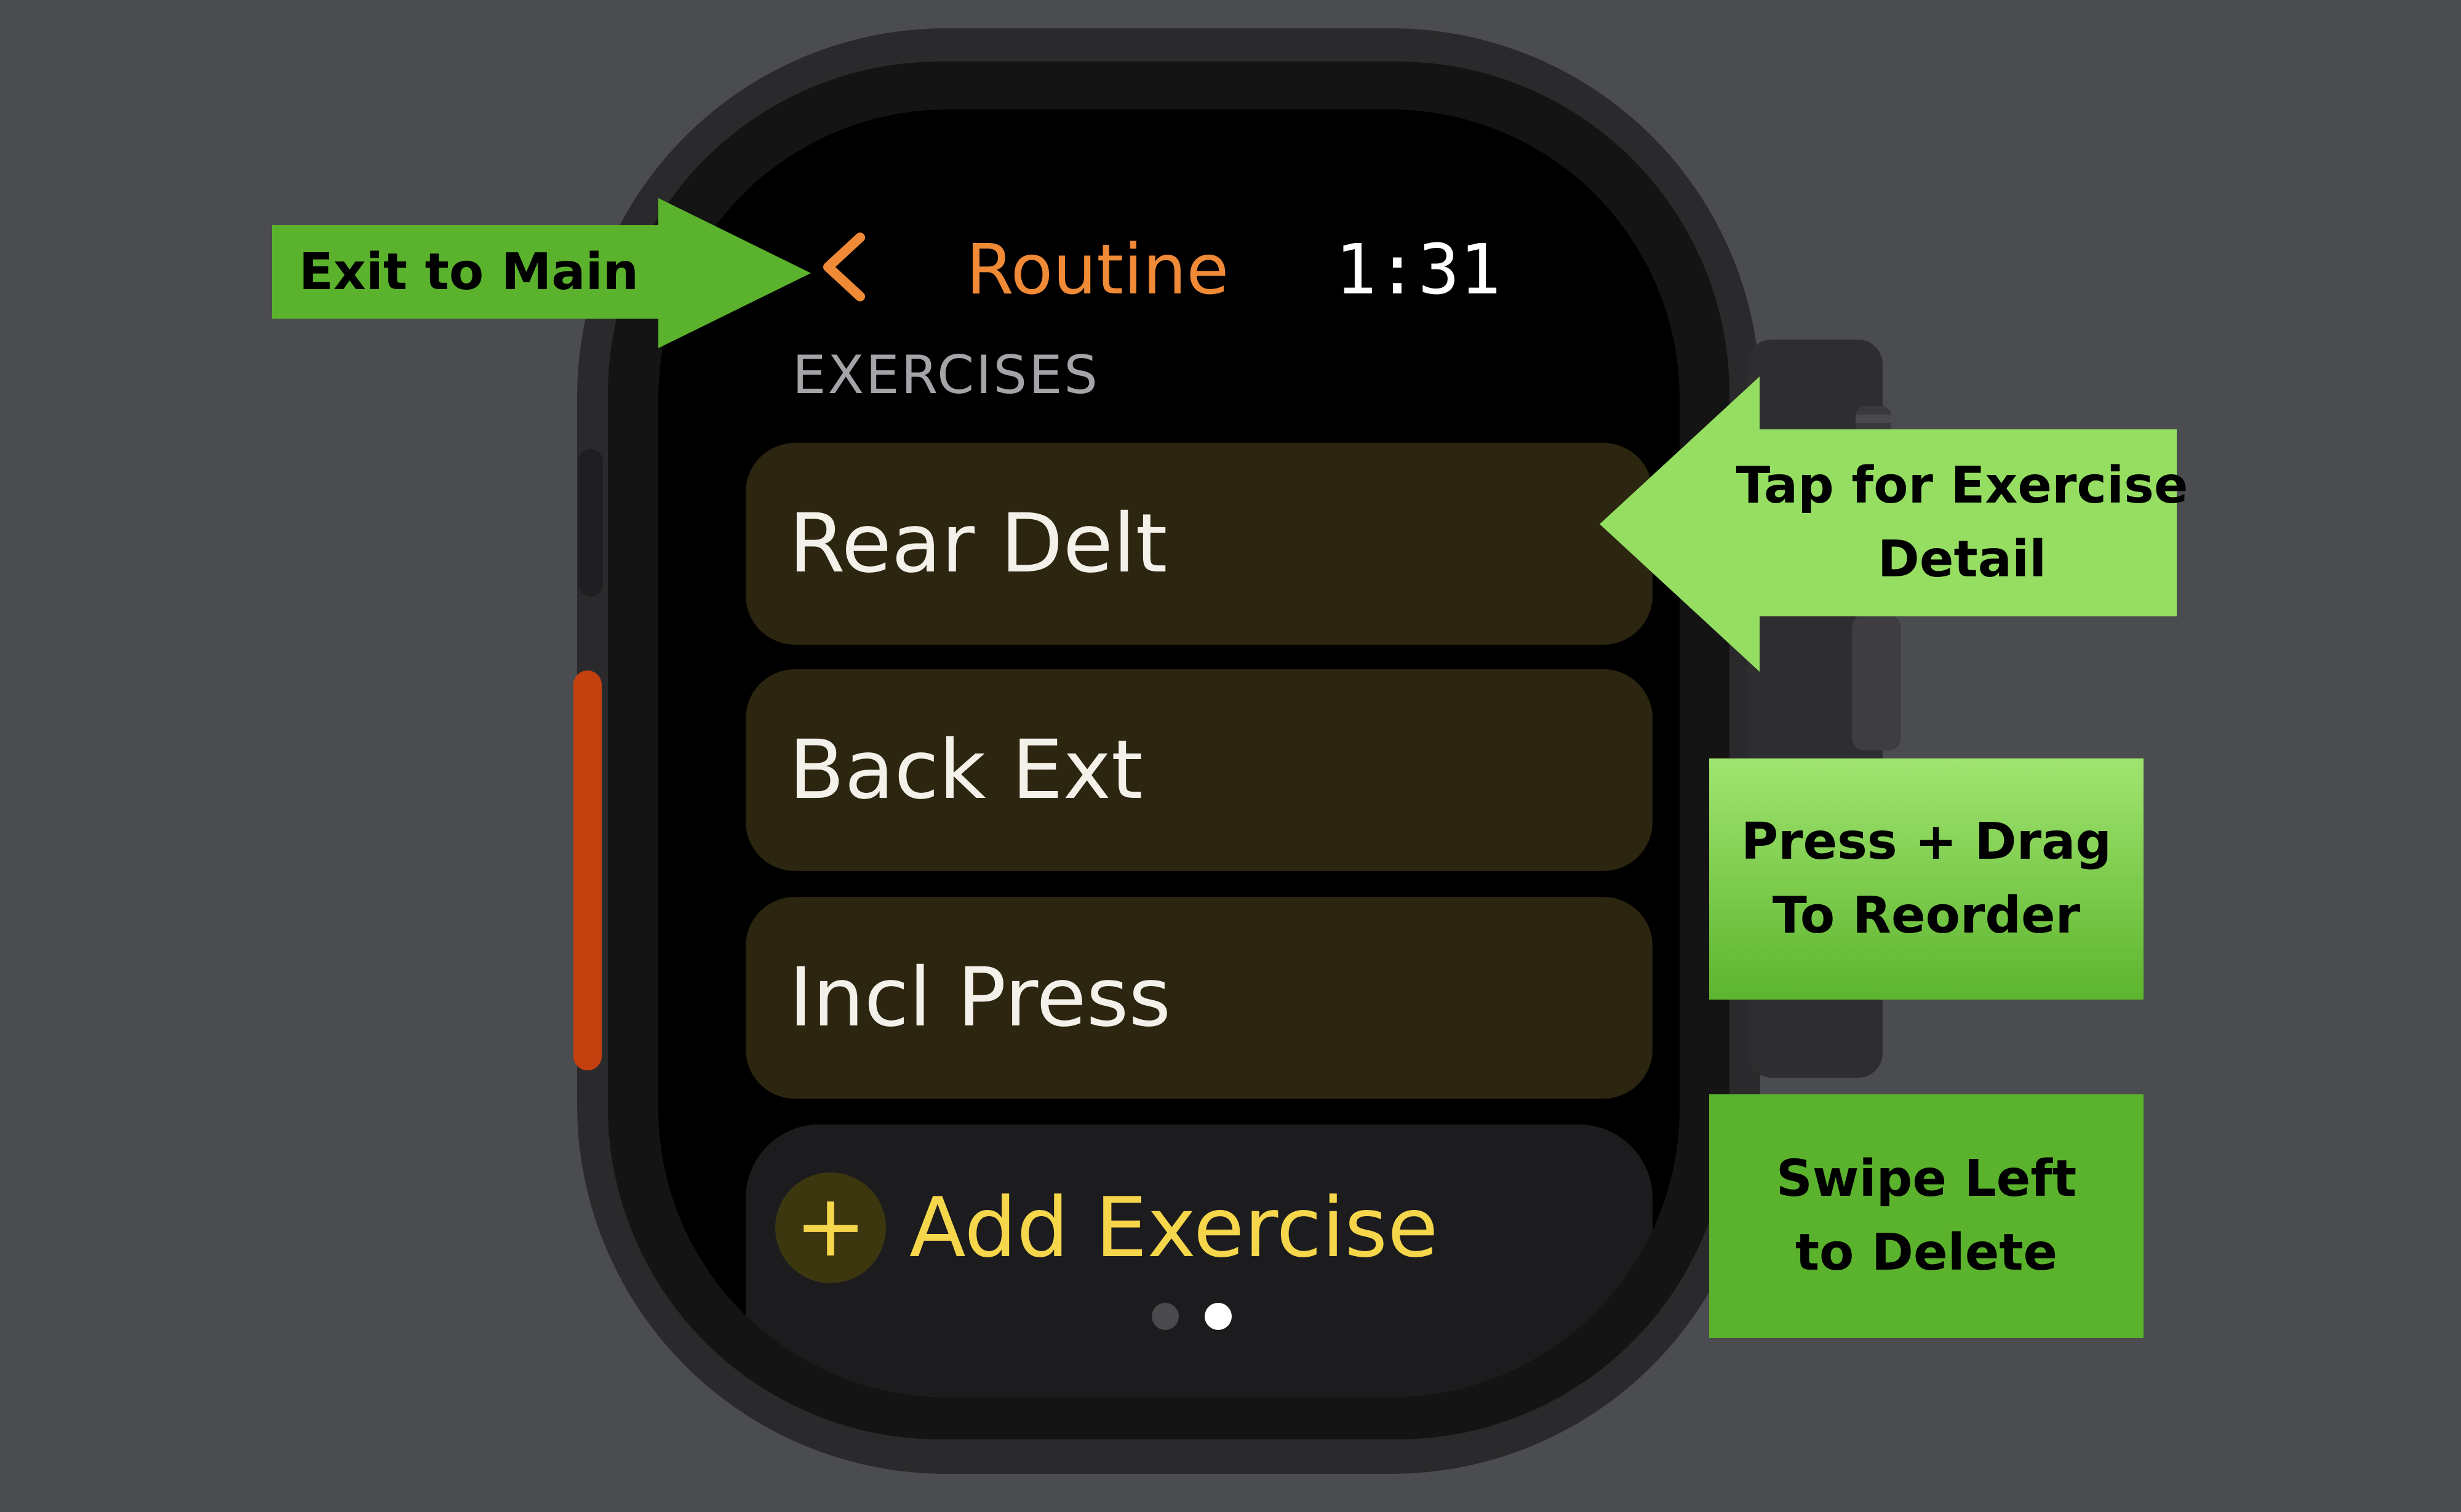 The image size is (2461, 1512). What do you see at coordinates (1926, 1179) in the screenshot?
I see `callout-text: Swipe Left` at bounding box center [1926, 1179].